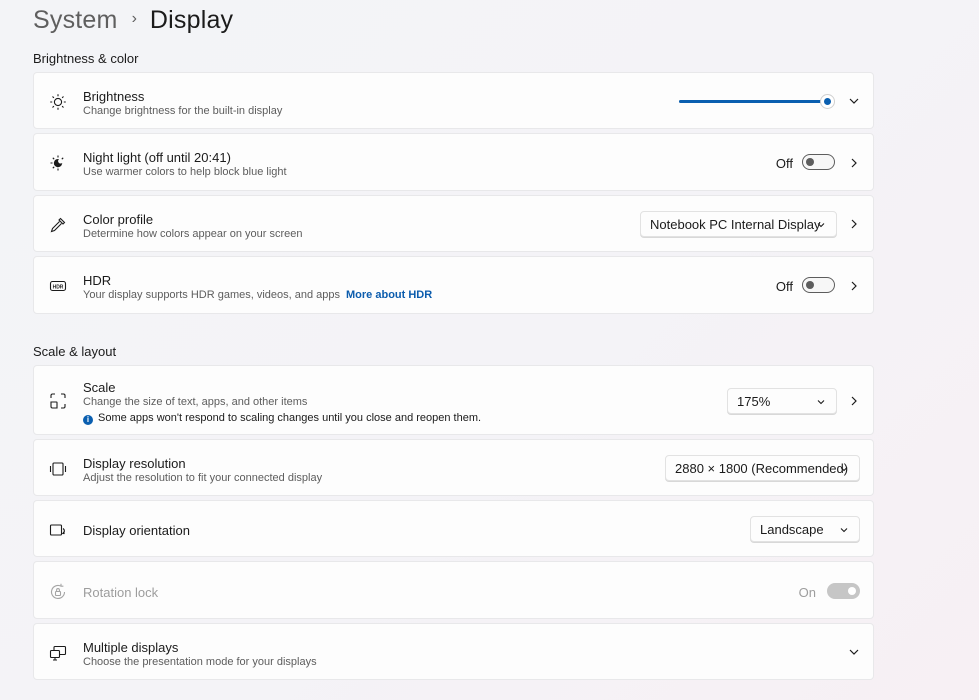 This screenshot has height=700, width=979. What do you see at coordinates (58, 653) in the screenshot?
I see `multiple-displays-icon` at bounding box center [58, 653].